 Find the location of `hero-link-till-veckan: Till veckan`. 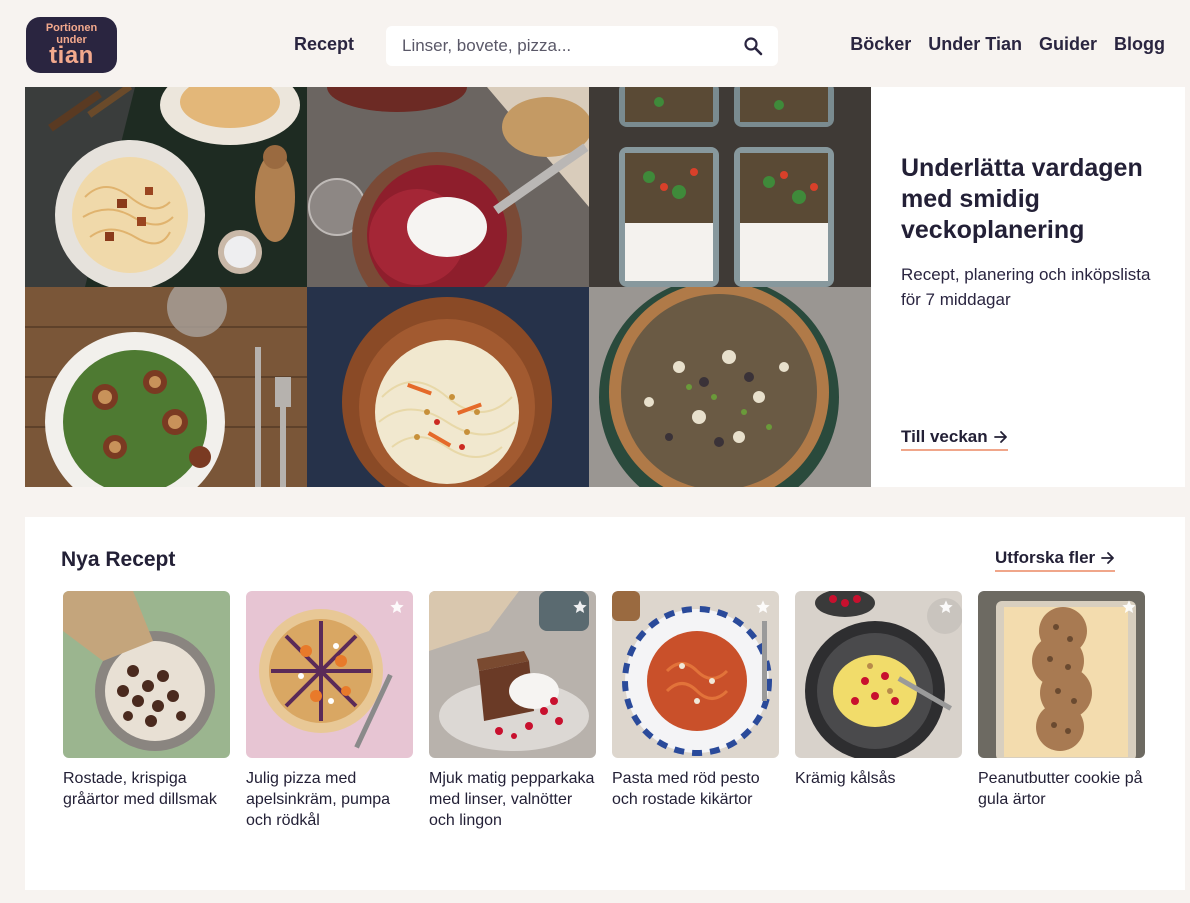

hero-link-till-veckan: Till veckan is located at coordinates (954, 439).